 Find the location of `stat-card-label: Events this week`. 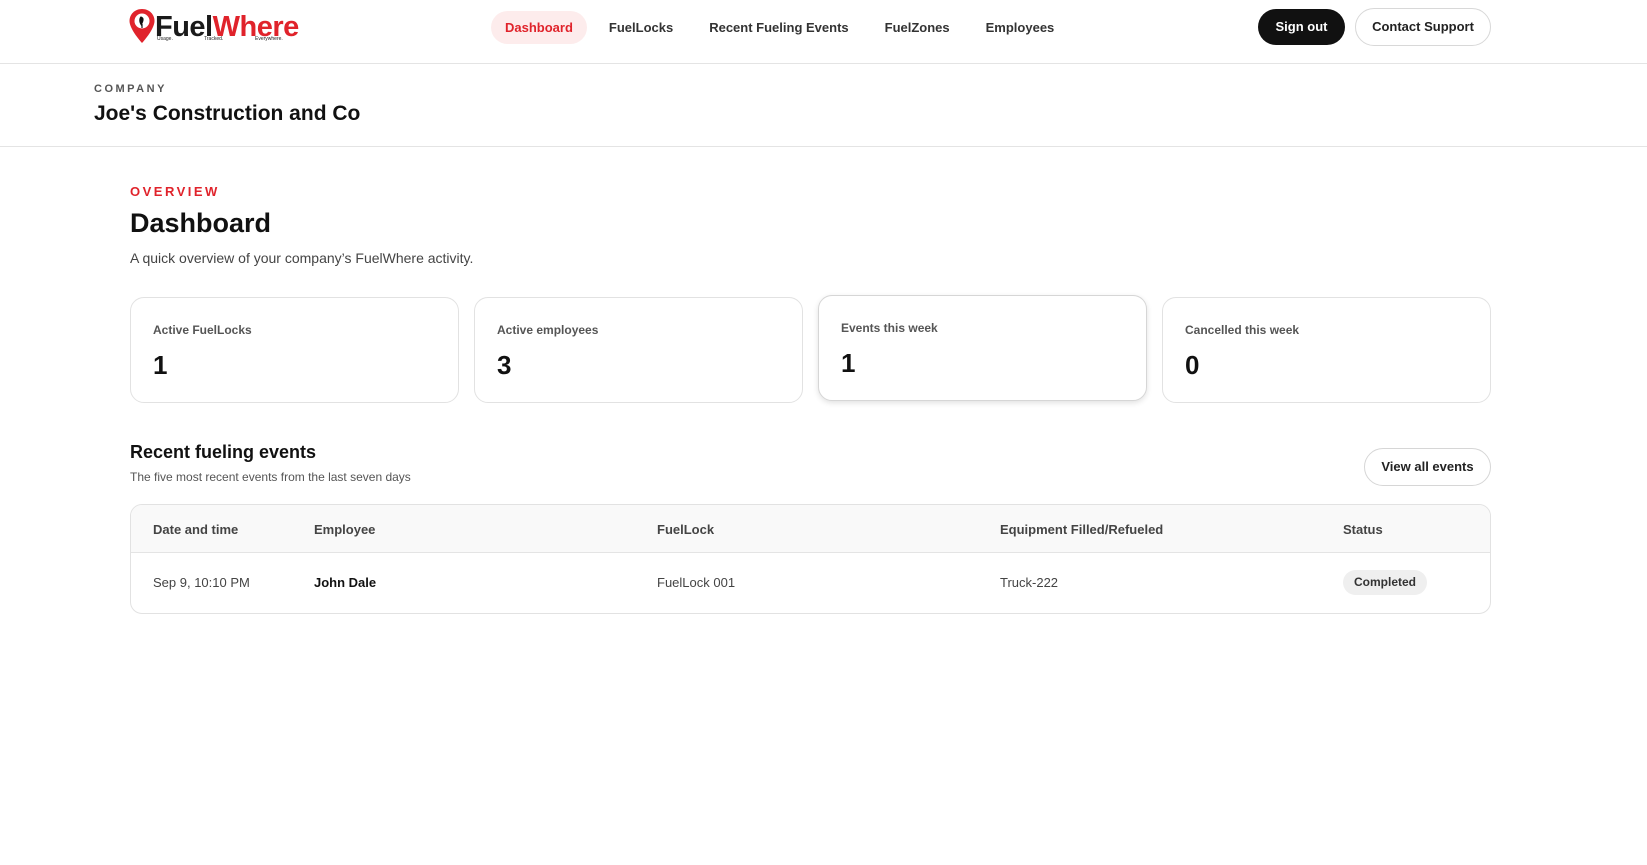

stat-card-label: Events this week is located at coordinates (889, 328).